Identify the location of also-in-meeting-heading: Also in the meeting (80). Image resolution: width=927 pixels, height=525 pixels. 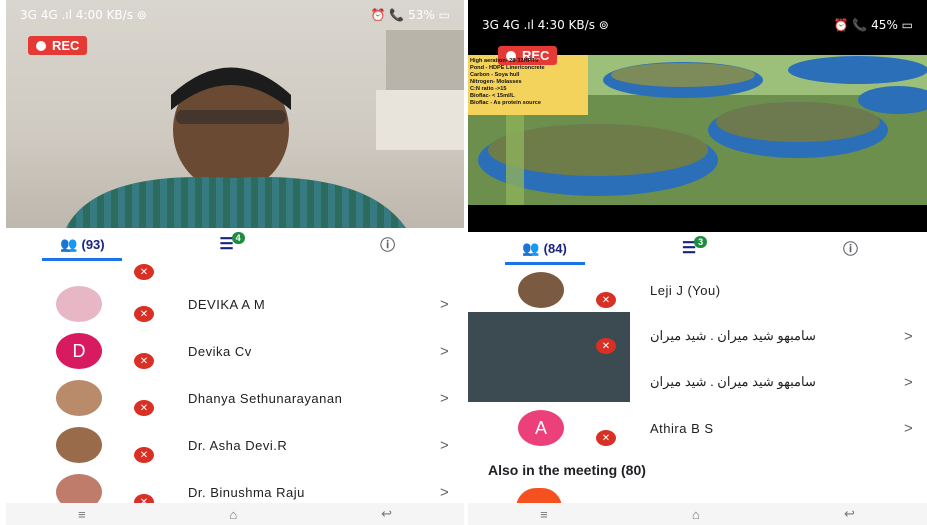
(567, 470).